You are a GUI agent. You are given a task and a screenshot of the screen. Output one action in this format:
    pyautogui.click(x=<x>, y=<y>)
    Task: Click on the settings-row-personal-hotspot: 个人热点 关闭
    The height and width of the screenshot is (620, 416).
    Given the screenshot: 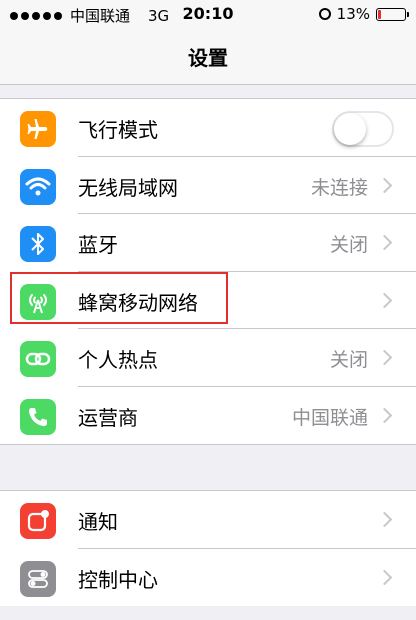 What is the action you would take?
    pyautogui.click(x=208, y=358)
    